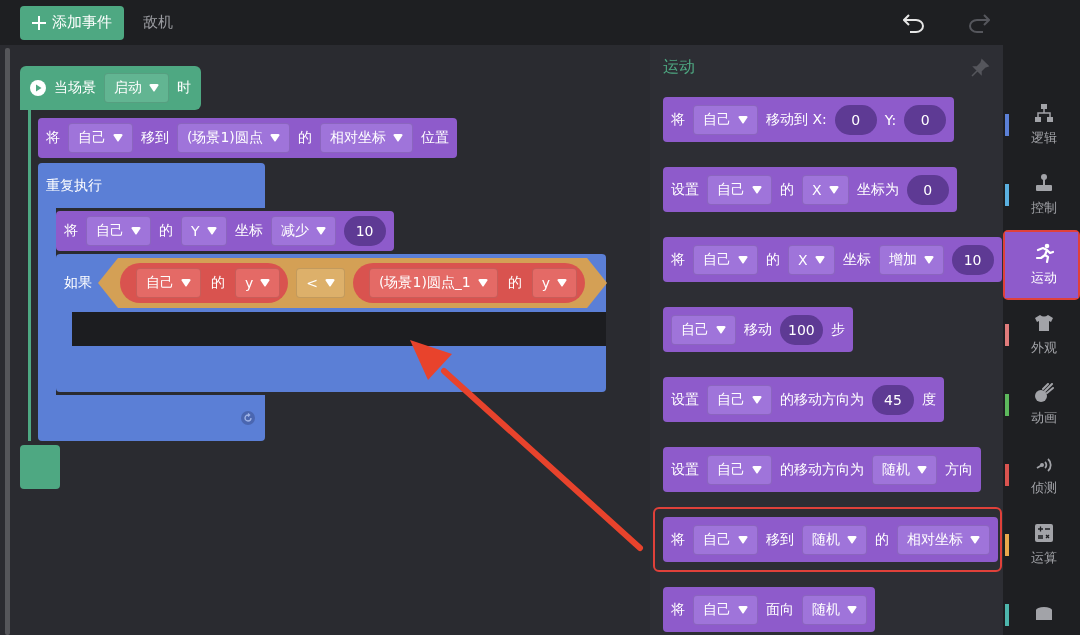 This screenshot has width=1080, height=635. I want to click on statement-block: 将 自己 移动到 X: 0 Y: 0, so click(809, 119).